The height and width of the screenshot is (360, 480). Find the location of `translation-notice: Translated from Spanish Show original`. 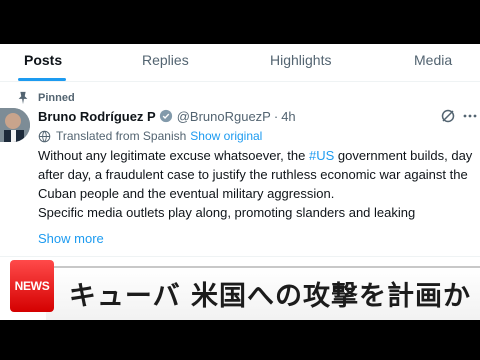

translation-notice: Translated from Spanish Show original is located at coordinates (150, 136).